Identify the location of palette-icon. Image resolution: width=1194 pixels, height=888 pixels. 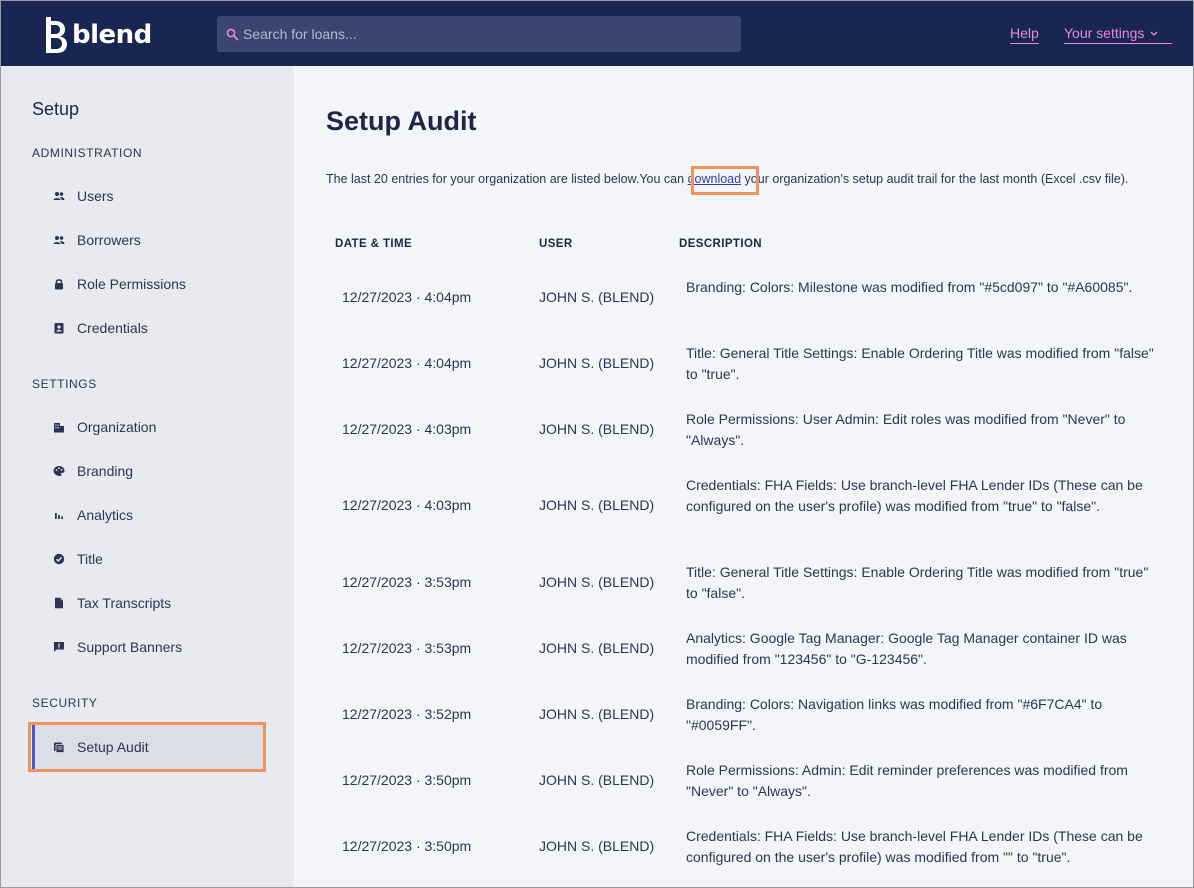
(59, 471).